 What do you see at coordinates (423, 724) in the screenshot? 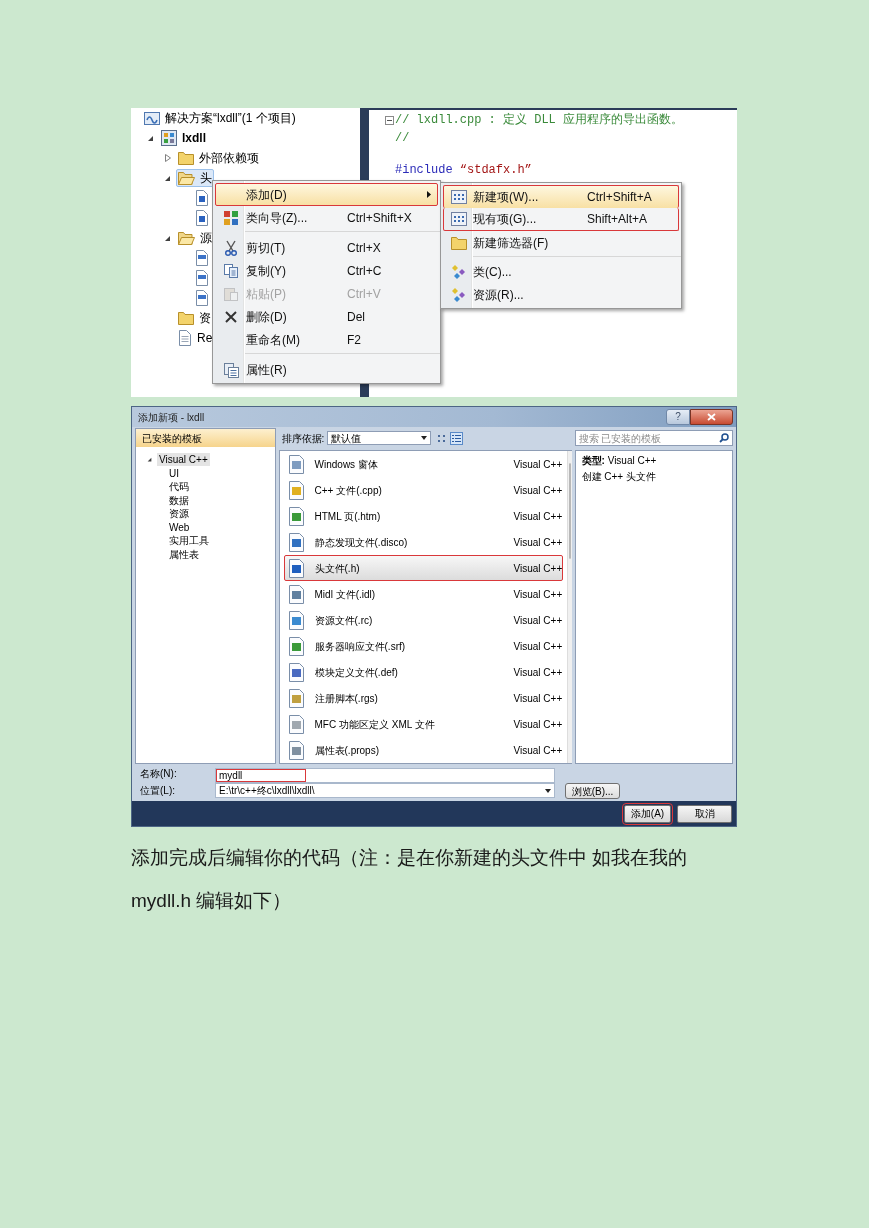
I see `template-item: MFC 功能区定义 XML 文件 Visual C++` at bounding box center [423, 724].